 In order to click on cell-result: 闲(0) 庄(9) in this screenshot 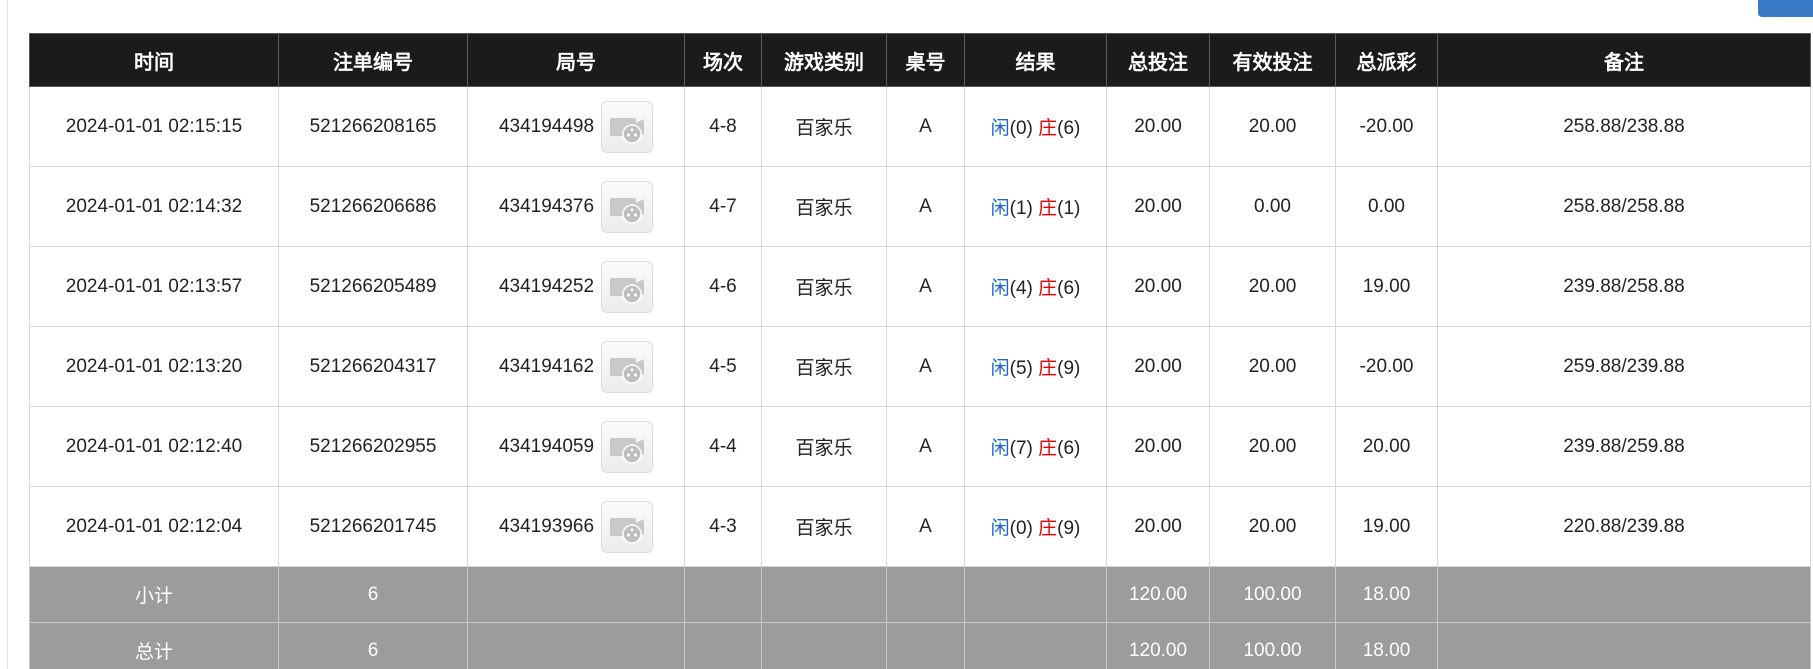, I will do `click(1035, 526)`.